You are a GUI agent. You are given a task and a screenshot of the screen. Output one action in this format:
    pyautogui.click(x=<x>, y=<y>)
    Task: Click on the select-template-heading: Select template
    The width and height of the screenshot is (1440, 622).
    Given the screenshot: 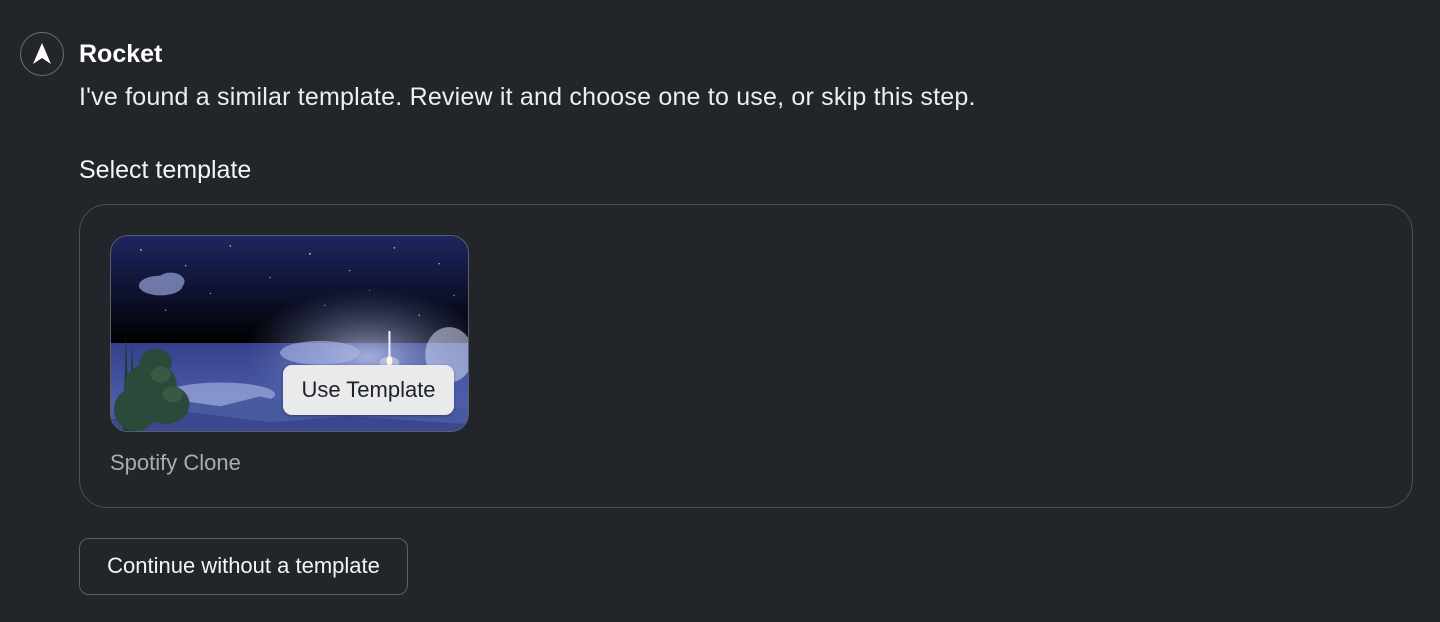 What is the action you would take?
    pyautogui.click(x=165, y=170)
    